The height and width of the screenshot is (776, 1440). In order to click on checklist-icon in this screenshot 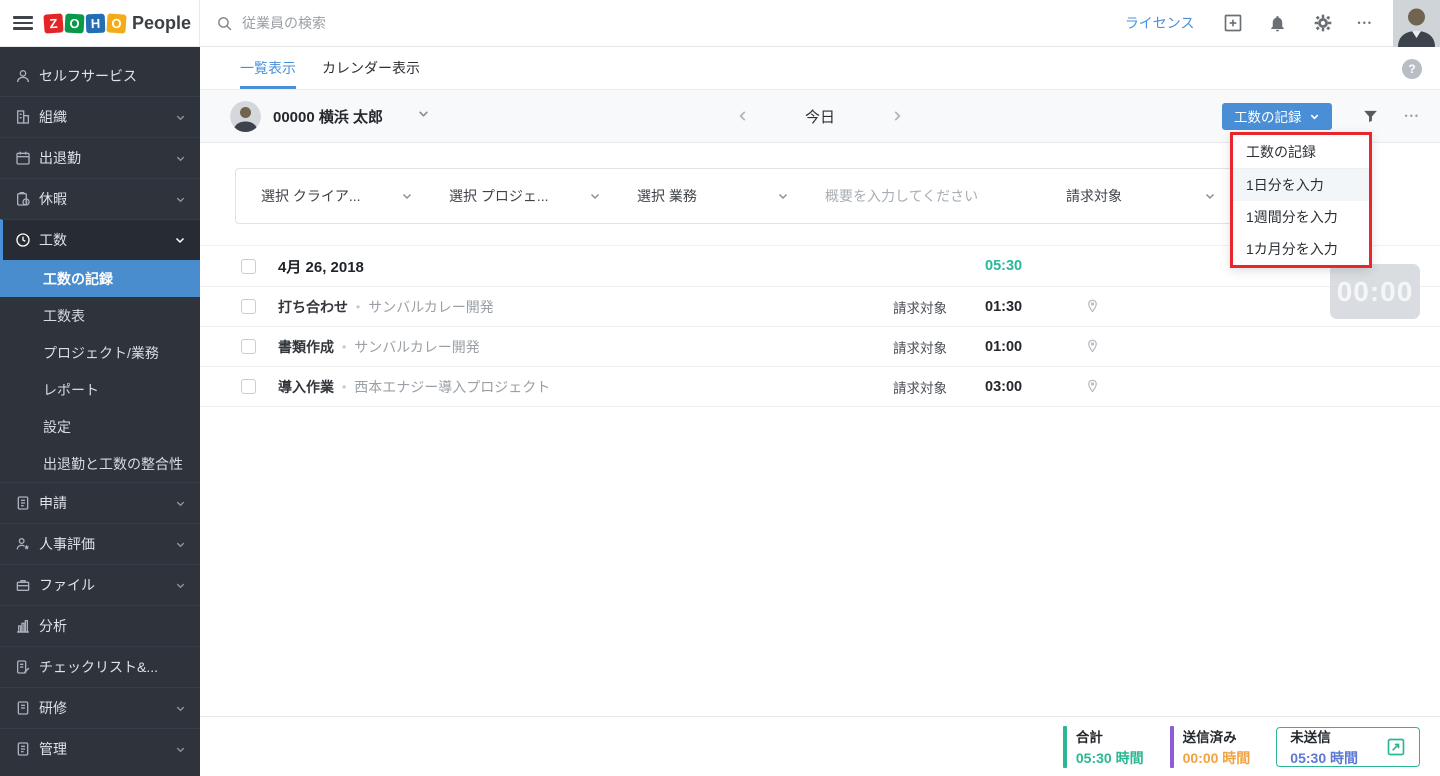, I will do `click(22, 667)`.